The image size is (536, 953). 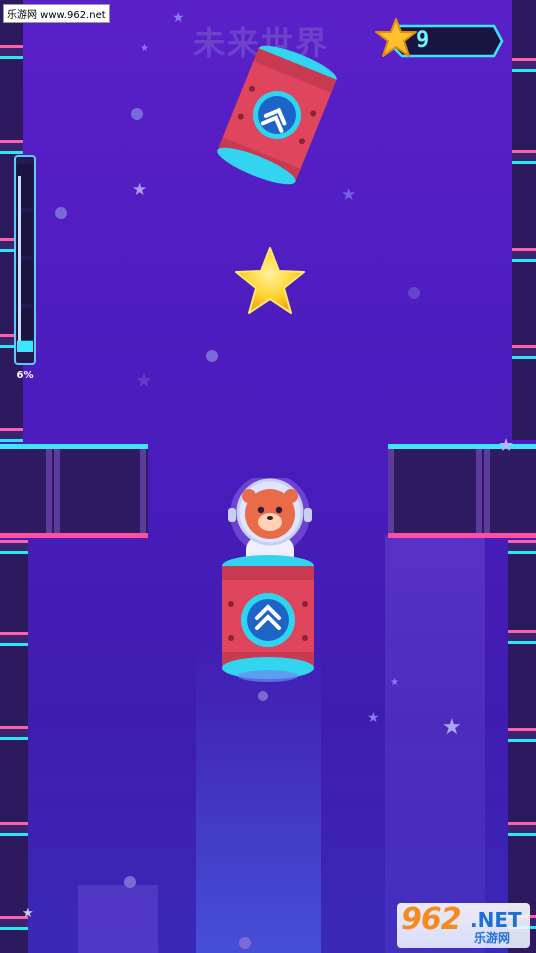 I want to click on launch-barrel-bottom, so click(x=268, y=618).